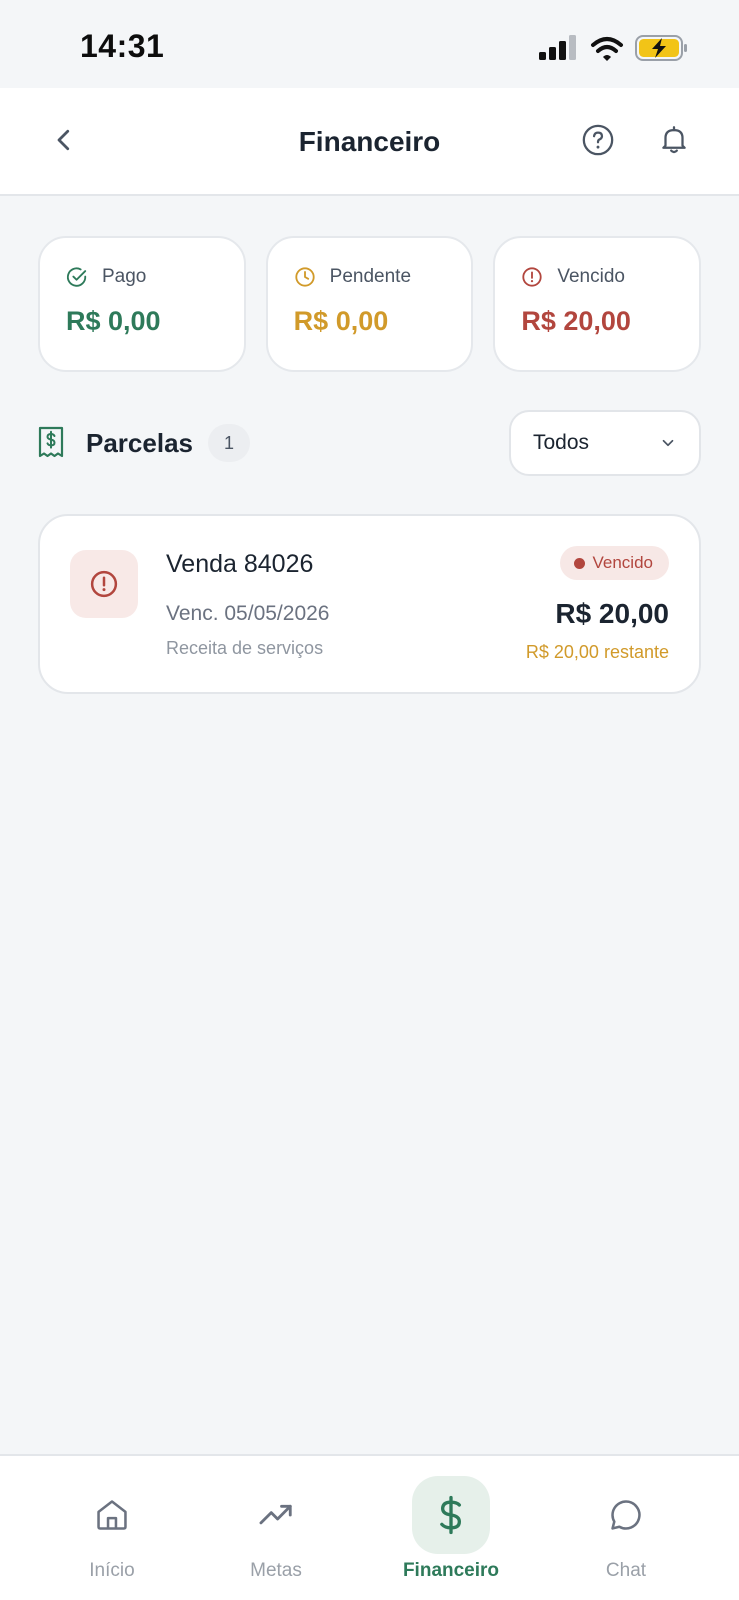  I want to click on receipt-icon, so click(51, 442).